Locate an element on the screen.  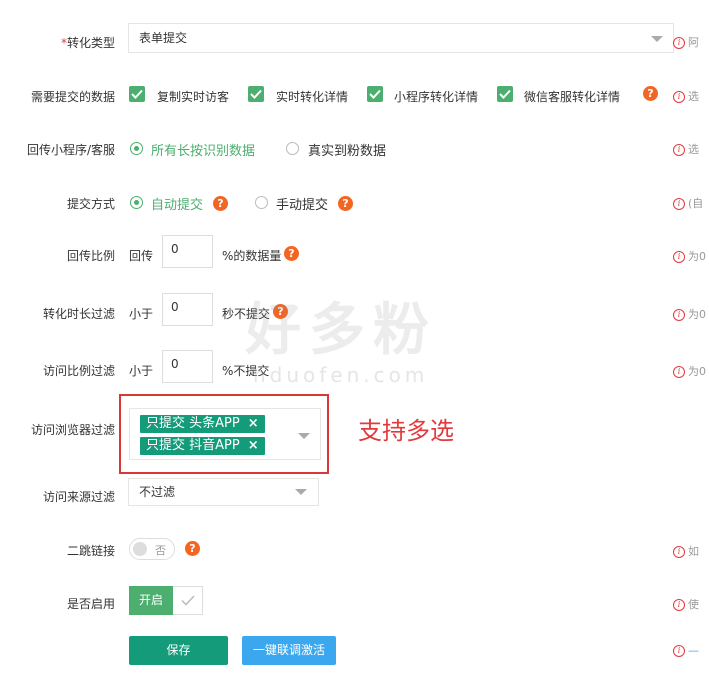
radio-label: 手动提交 is located at coordinates (302, 205).